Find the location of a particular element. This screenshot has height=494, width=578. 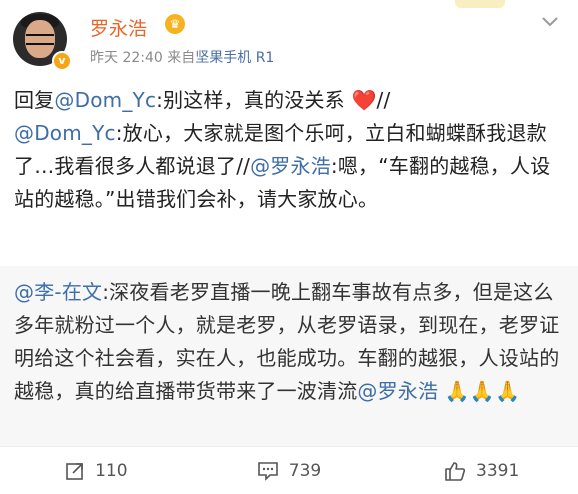

repost-icon is located at coordinates (74, 471).